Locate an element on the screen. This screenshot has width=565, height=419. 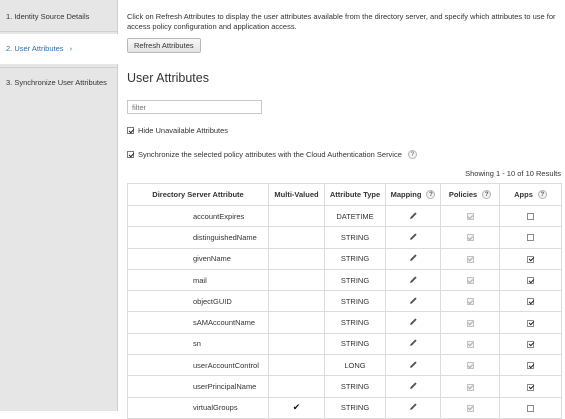
table-row: accountExpires DATETIME is located at coordinates (344, 216).